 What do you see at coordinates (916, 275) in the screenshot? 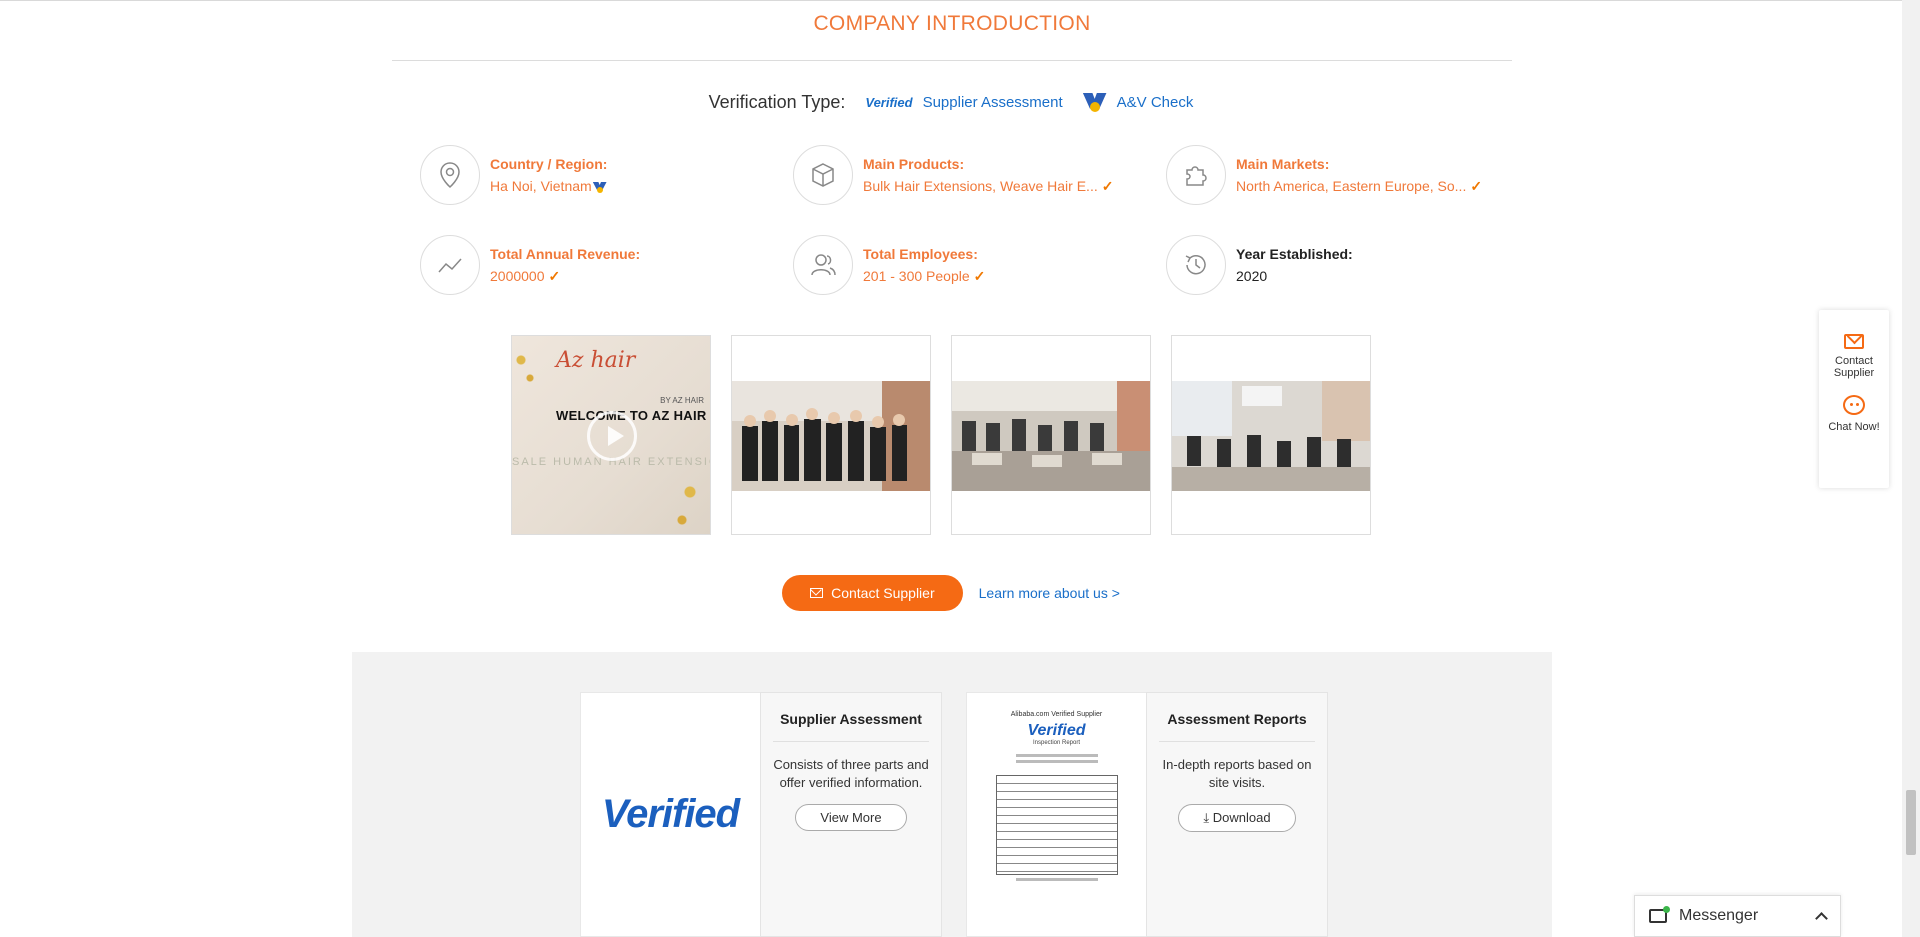
I see `fact-value: 201 - 300 People` at bounding box center [916, 275].